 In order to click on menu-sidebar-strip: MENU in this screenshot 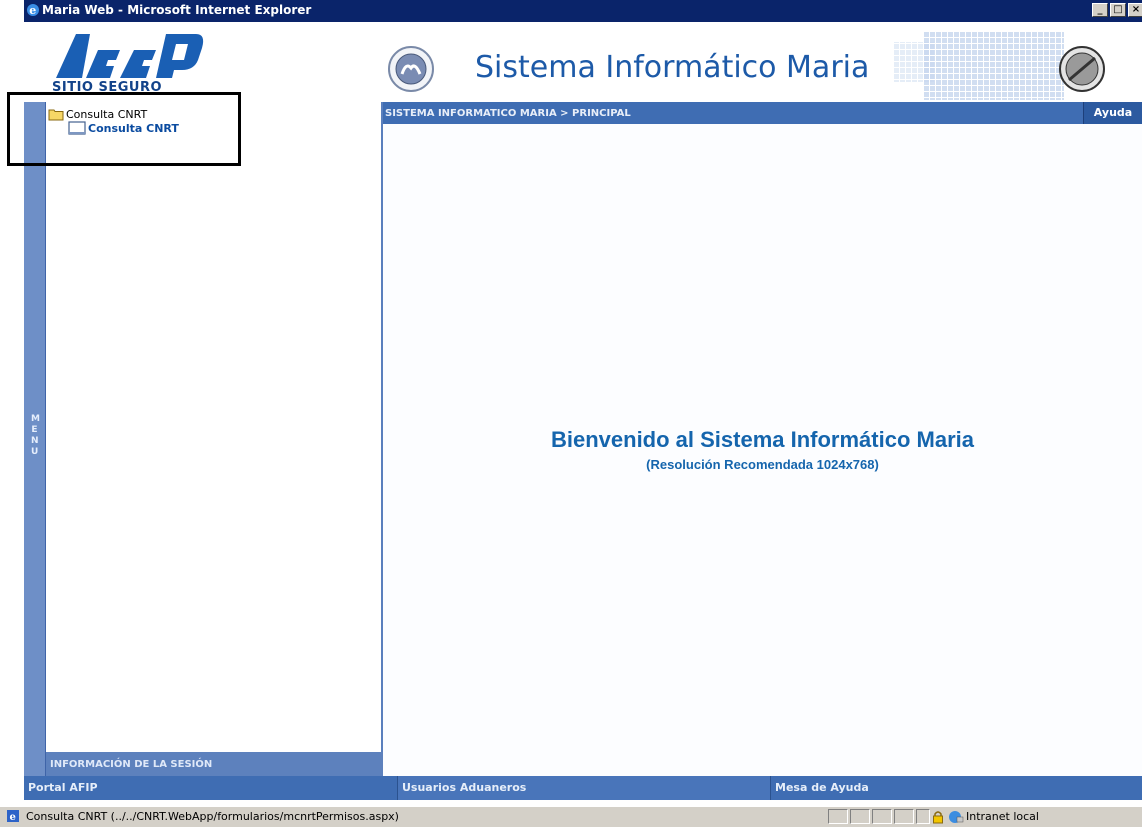, I will do `click(35, 439)`.